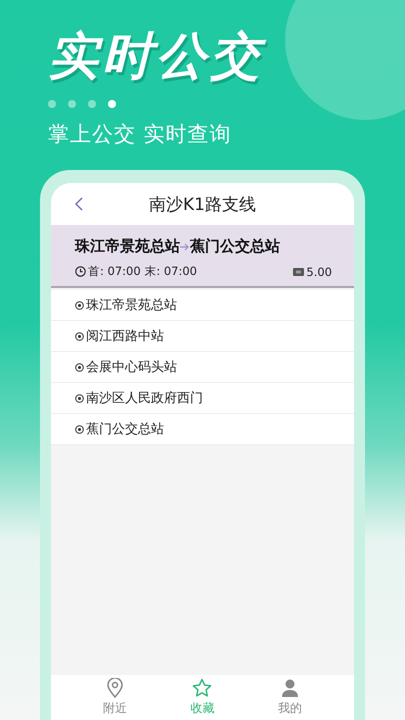  I want to click on stop-name: 阅江西路中站, so click(125, 336).